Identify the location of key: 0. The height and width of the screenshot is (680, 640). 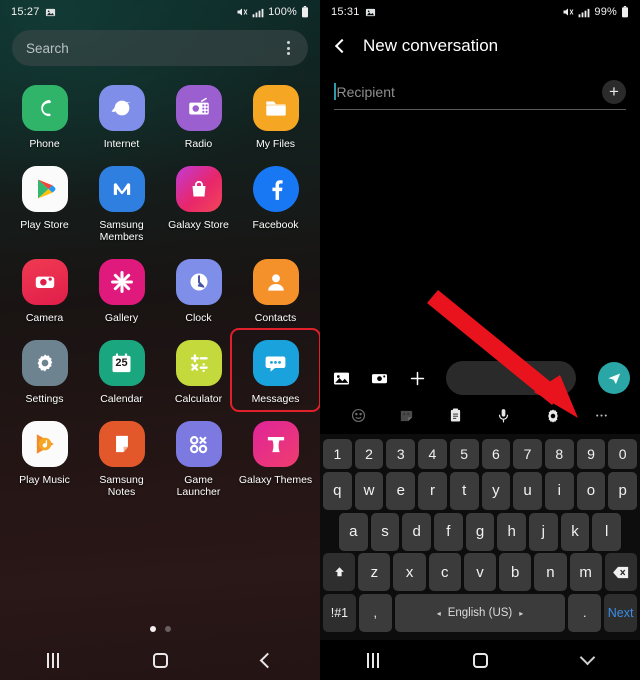
(623, 454).